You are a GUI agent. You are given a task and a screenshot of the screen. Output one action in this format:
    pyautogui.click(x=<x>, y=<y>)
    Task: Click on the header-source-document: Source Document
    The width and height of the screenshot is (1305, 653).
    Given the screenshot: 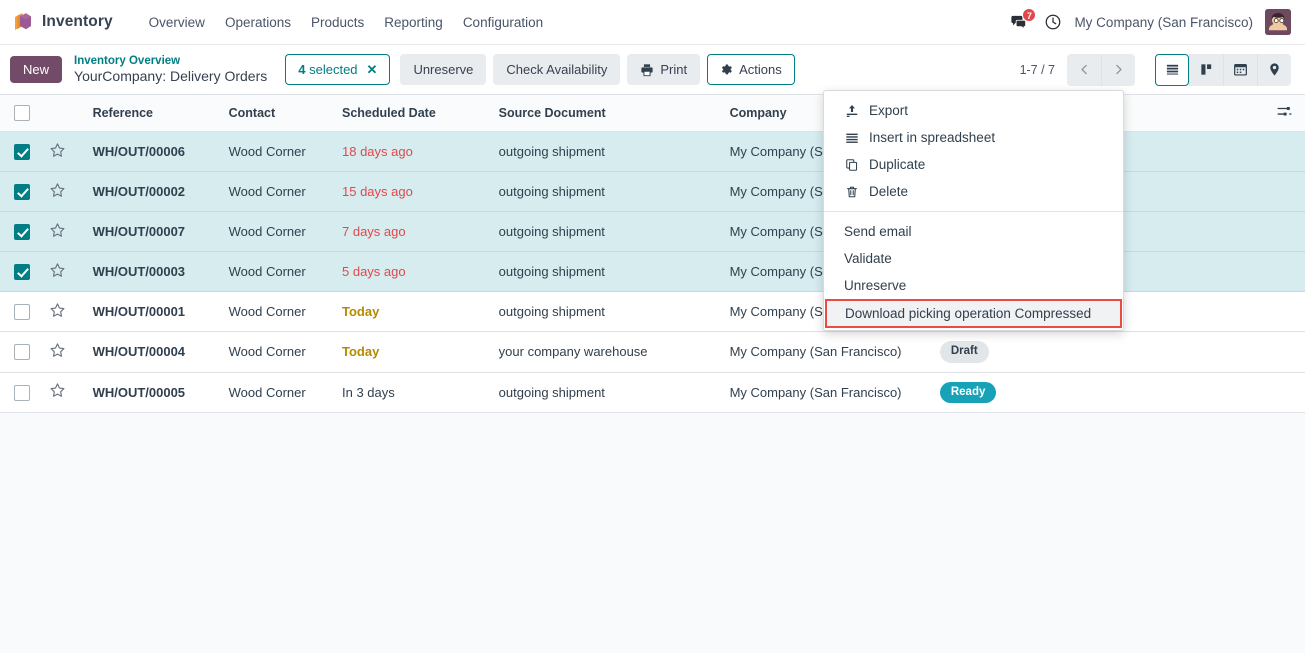 What is the action you would take?
    pyautogui.click(x=608, y=113)
    